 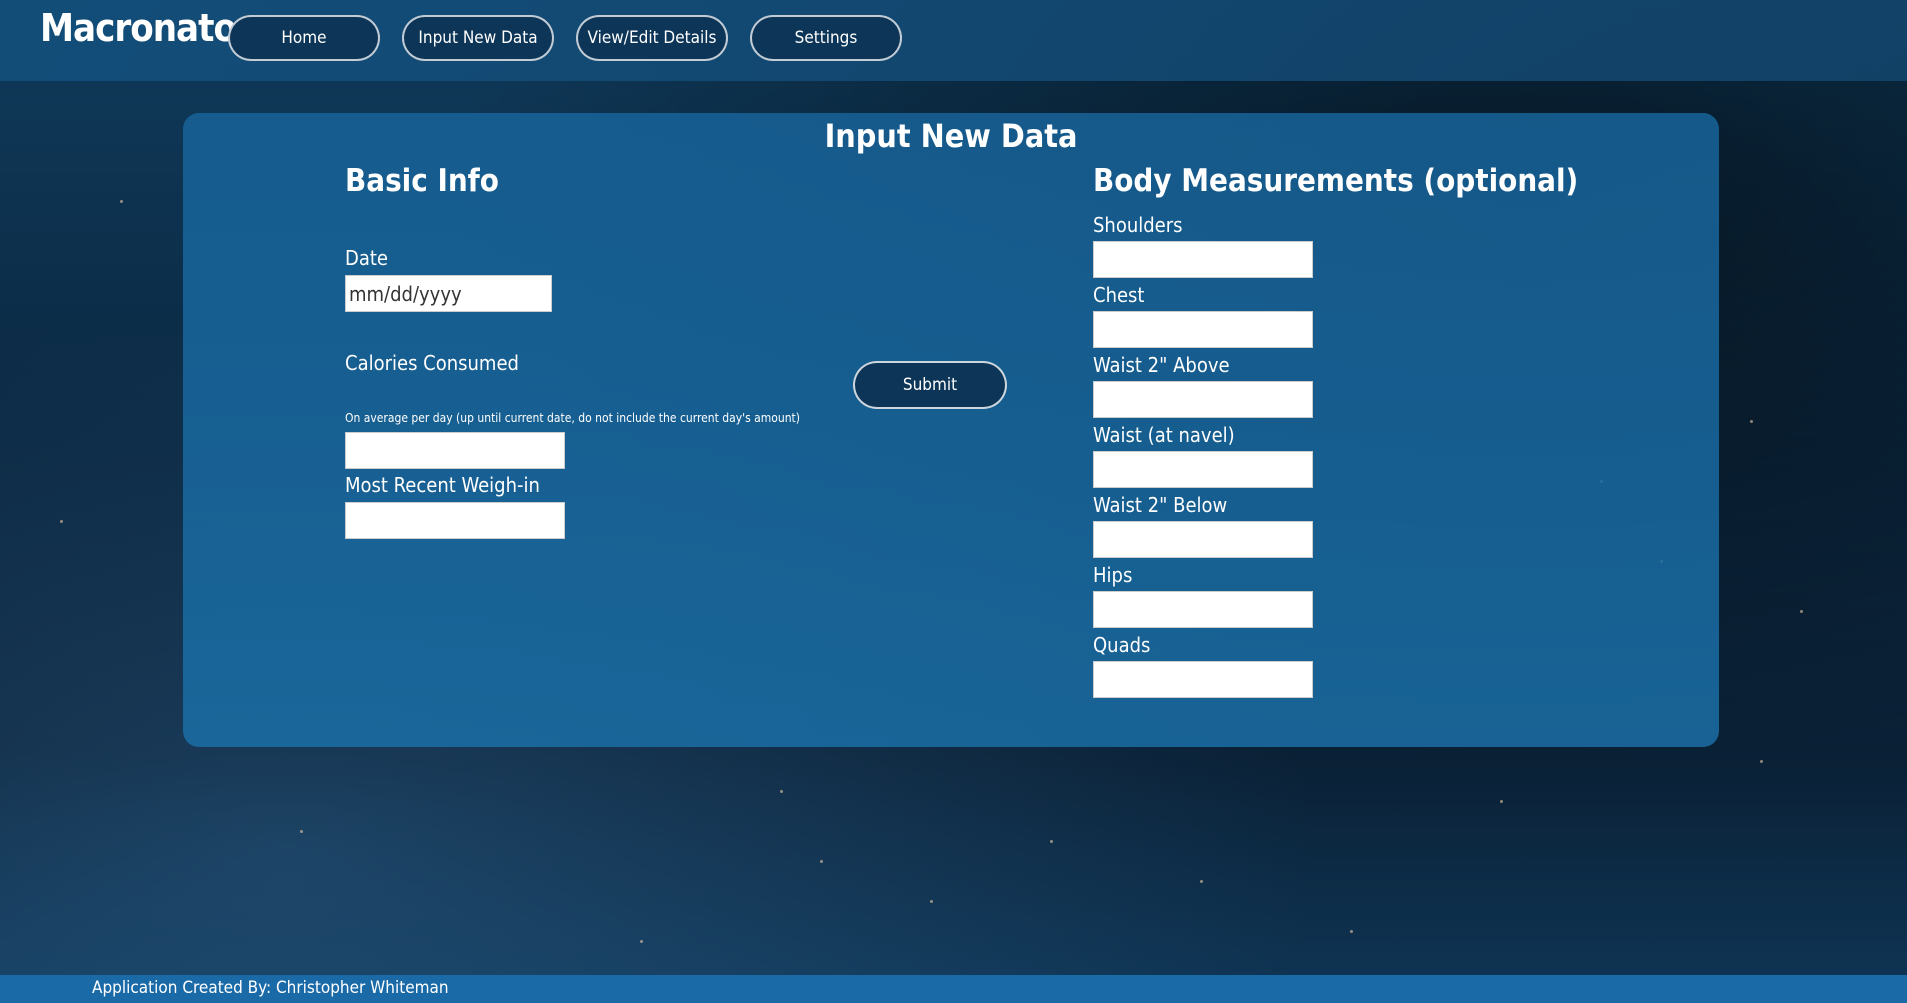 What do you see at coordinates (1122, 645) in the screenshot?
I see `quads-label: Quads` at bounding box center [1122, 645].